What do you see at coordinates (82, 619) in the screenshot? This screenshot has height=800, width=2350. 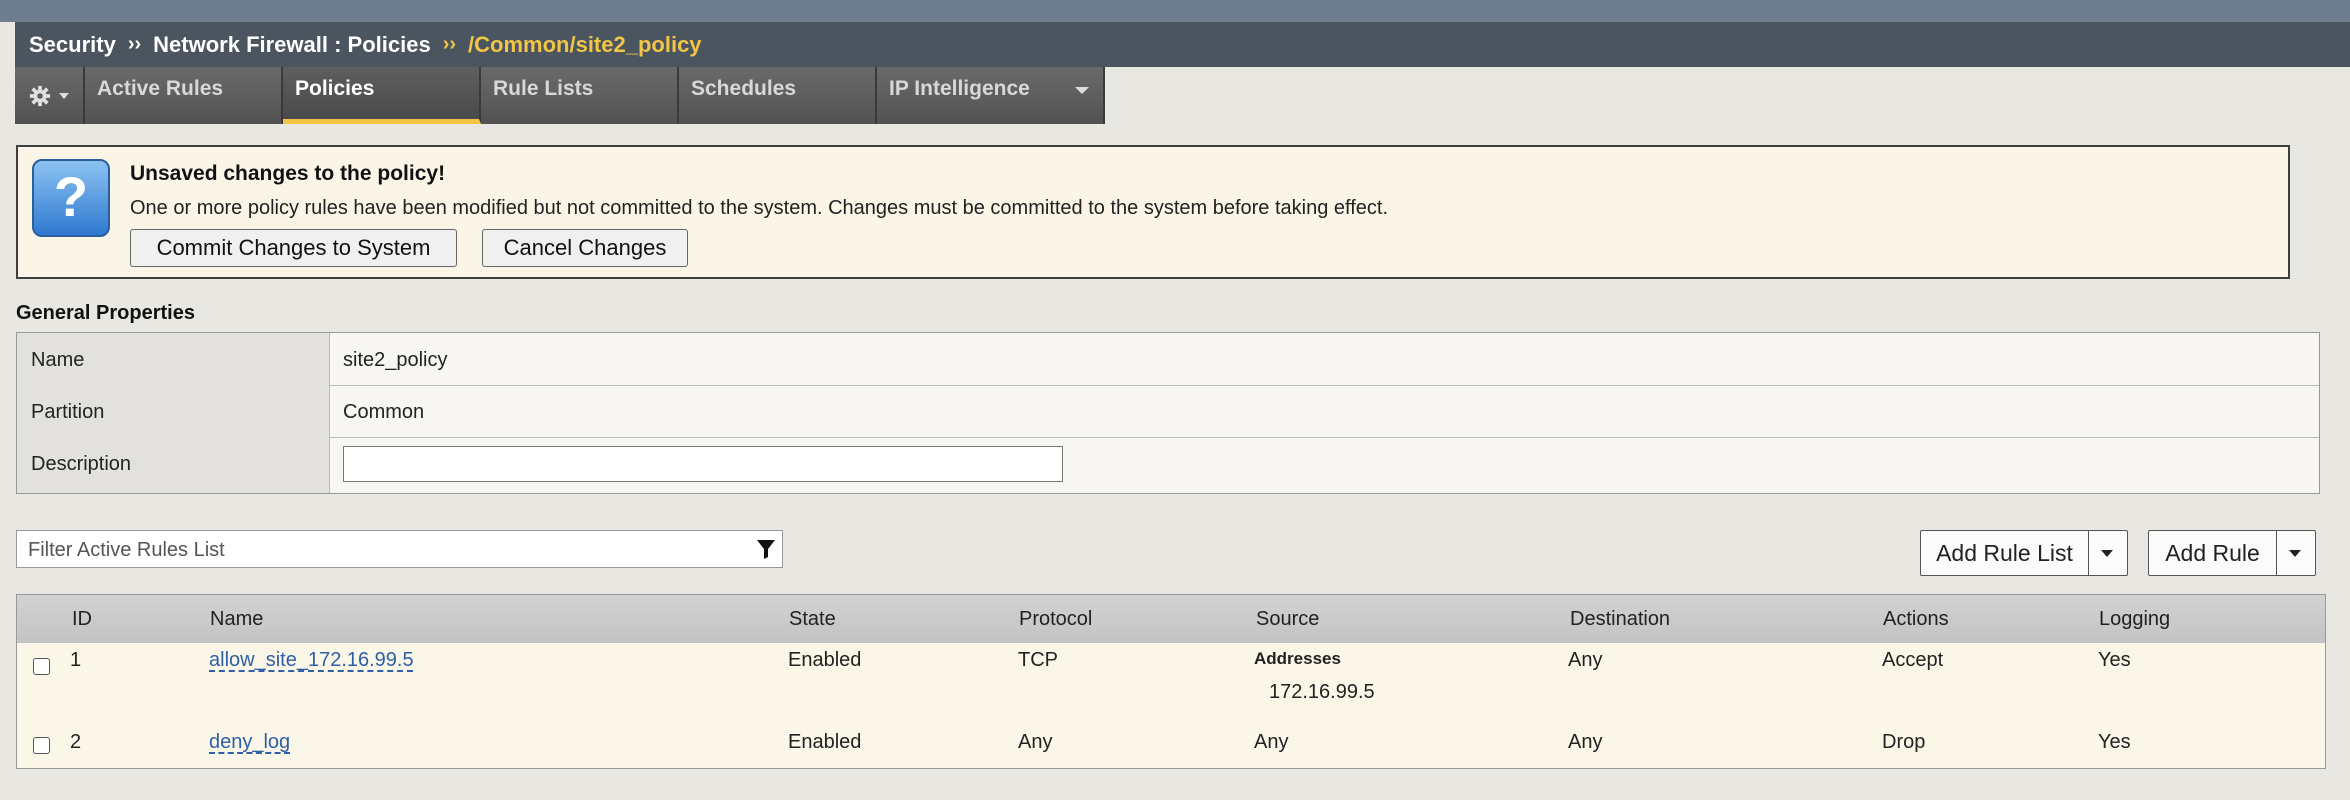 I see `column-header-id: ID` at bounding box center [82, 619].